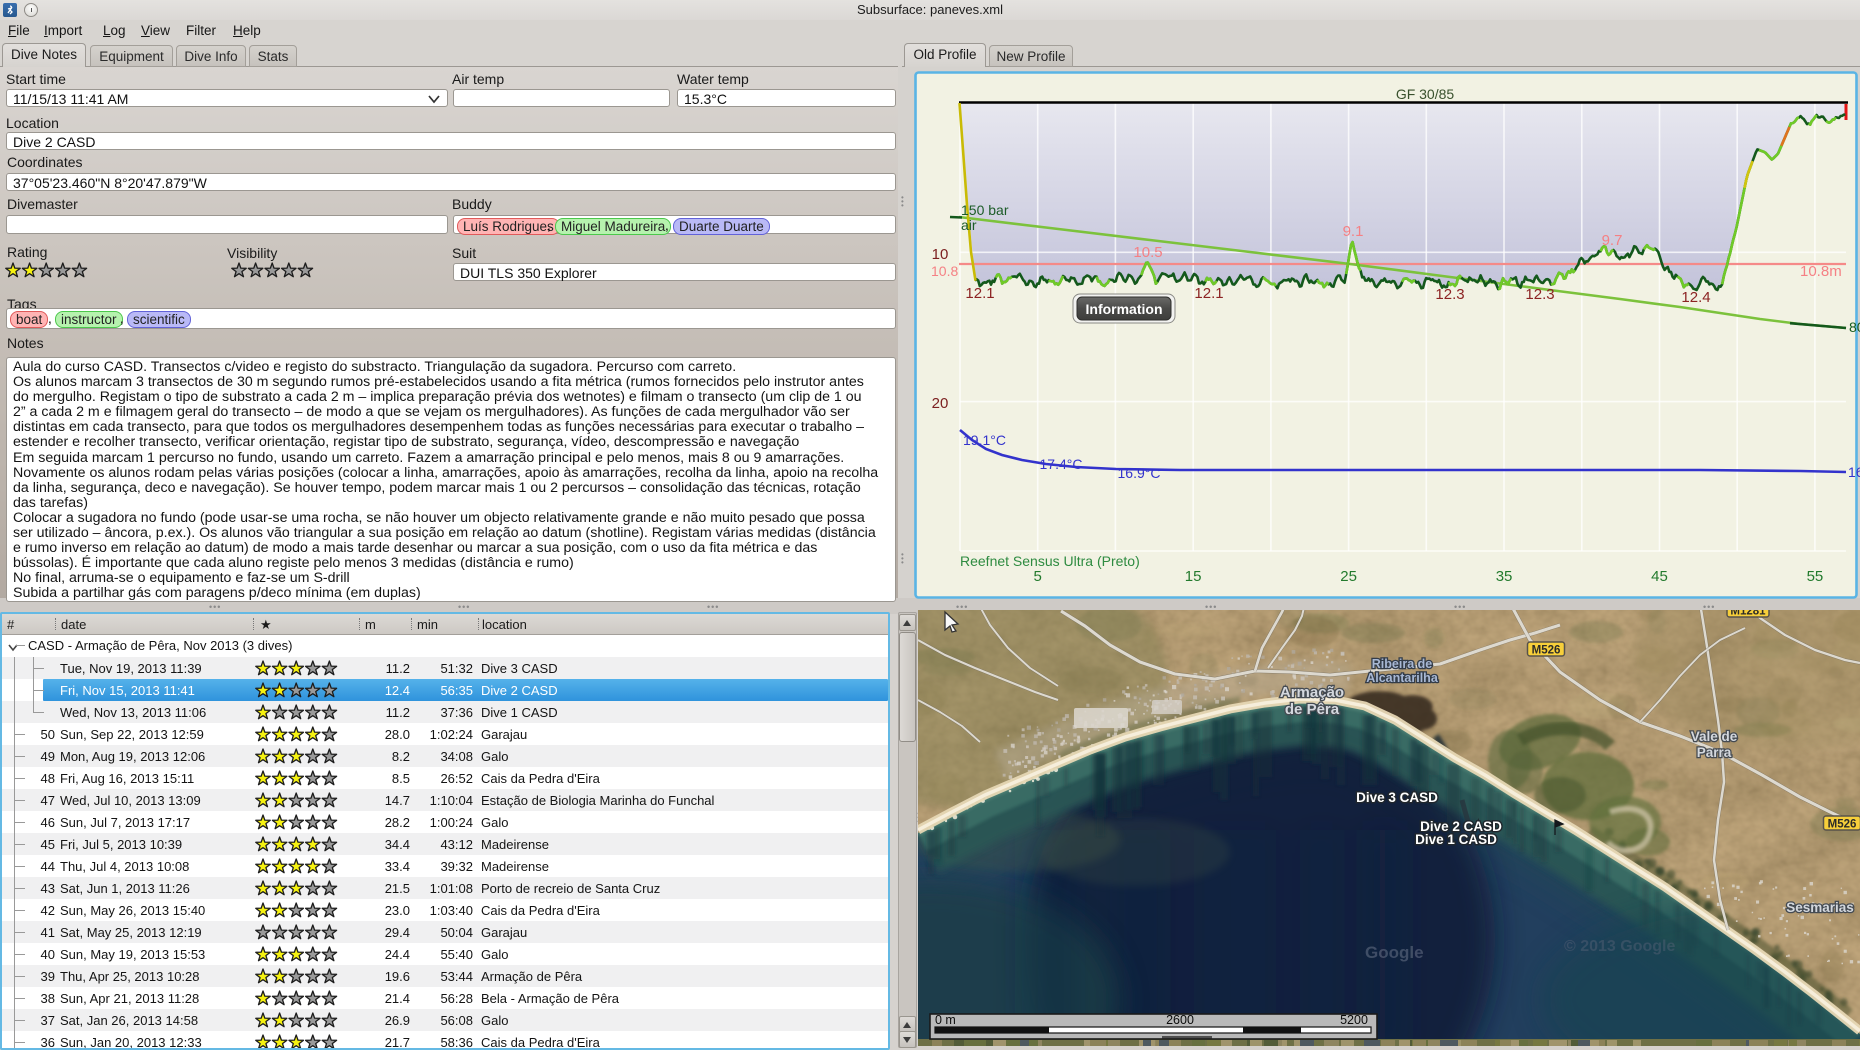 The width and height of the screenshot is (1860, 1050). I want to click on svg-text: 35, so click(1504, 576).